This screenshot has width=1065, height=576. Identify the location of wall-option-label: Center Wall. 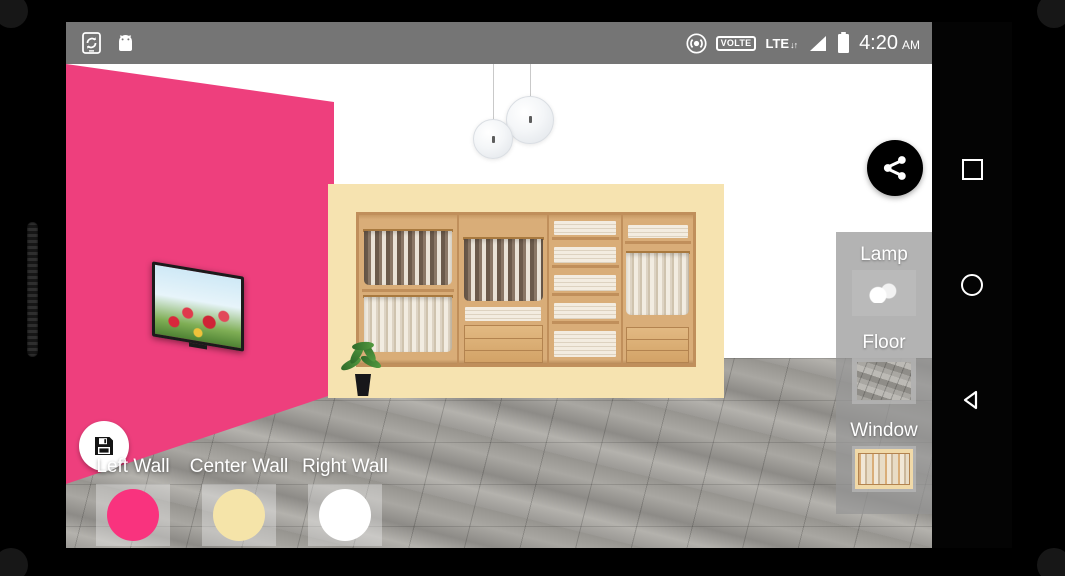
(239, 466).